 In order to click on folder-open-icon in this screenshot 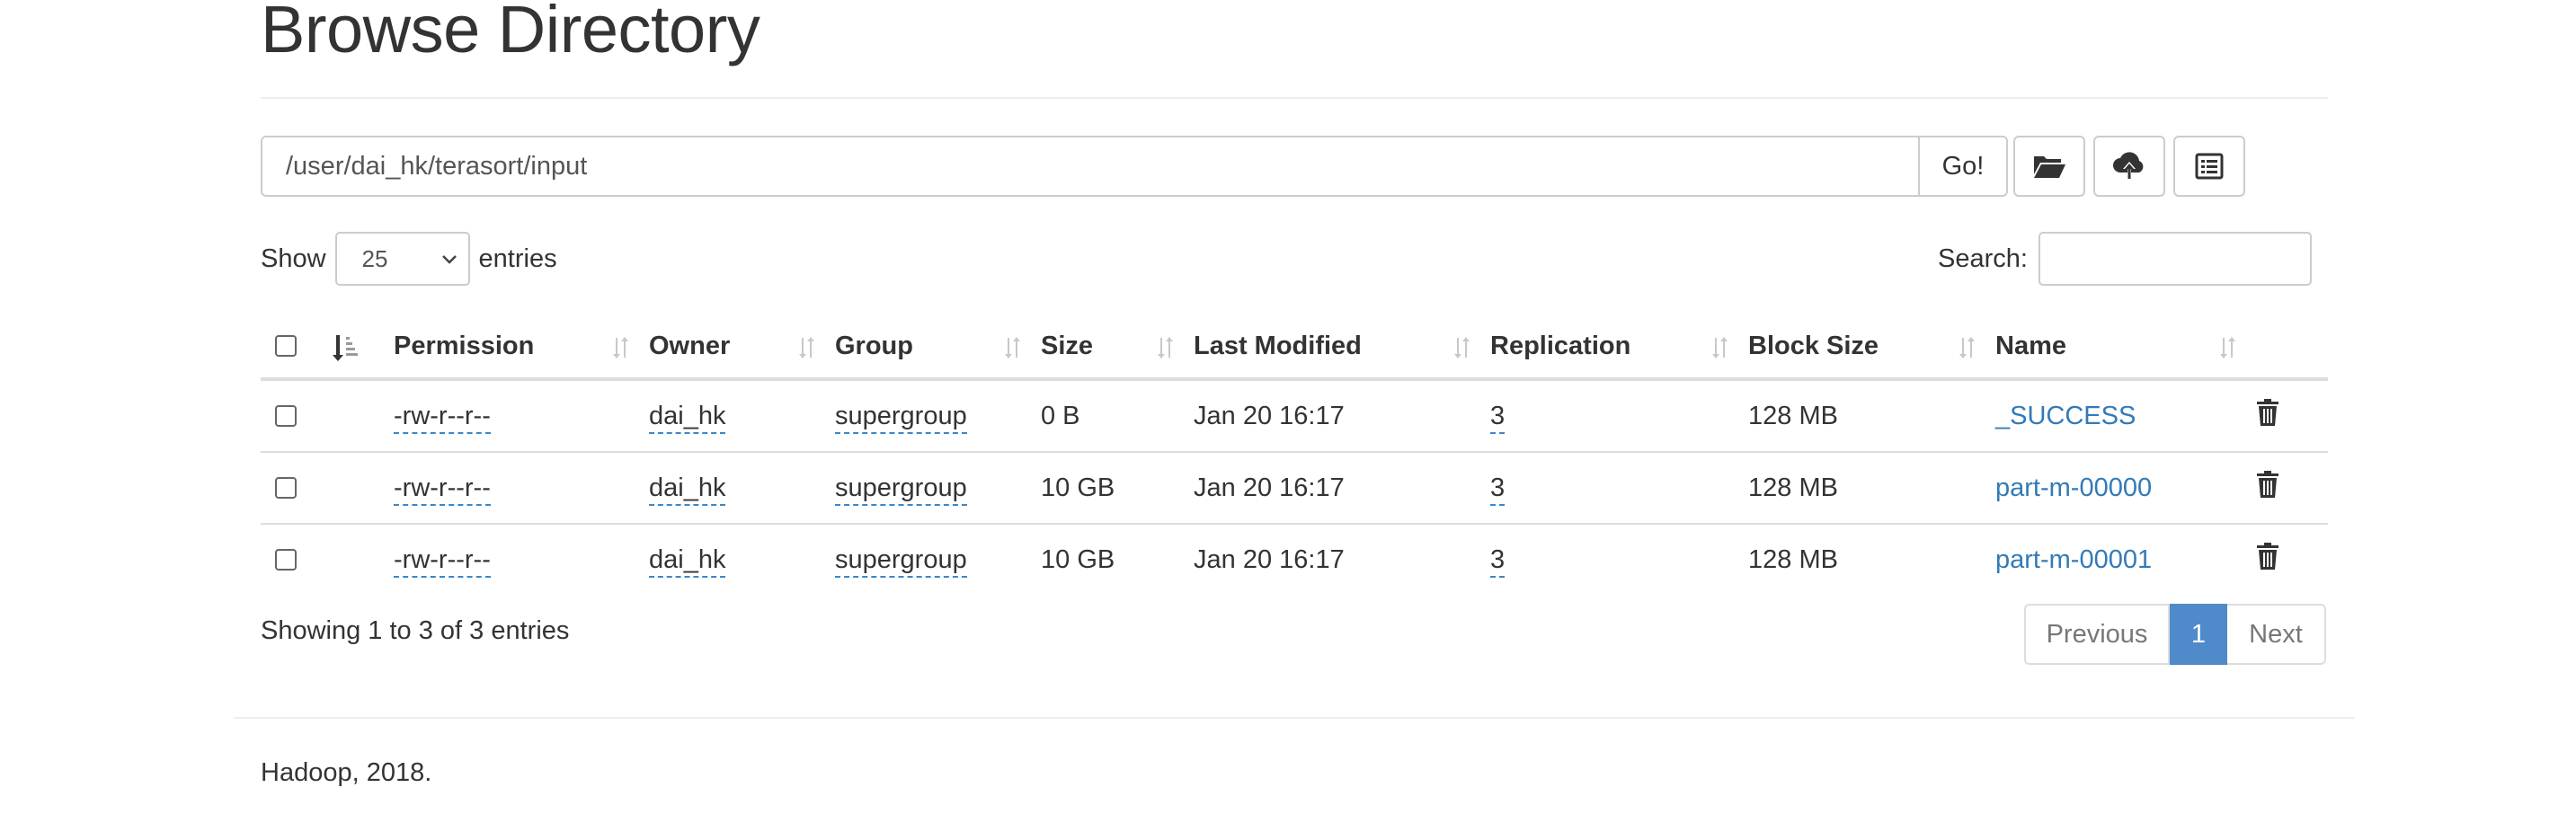, I will do `click(2049, 167)`.